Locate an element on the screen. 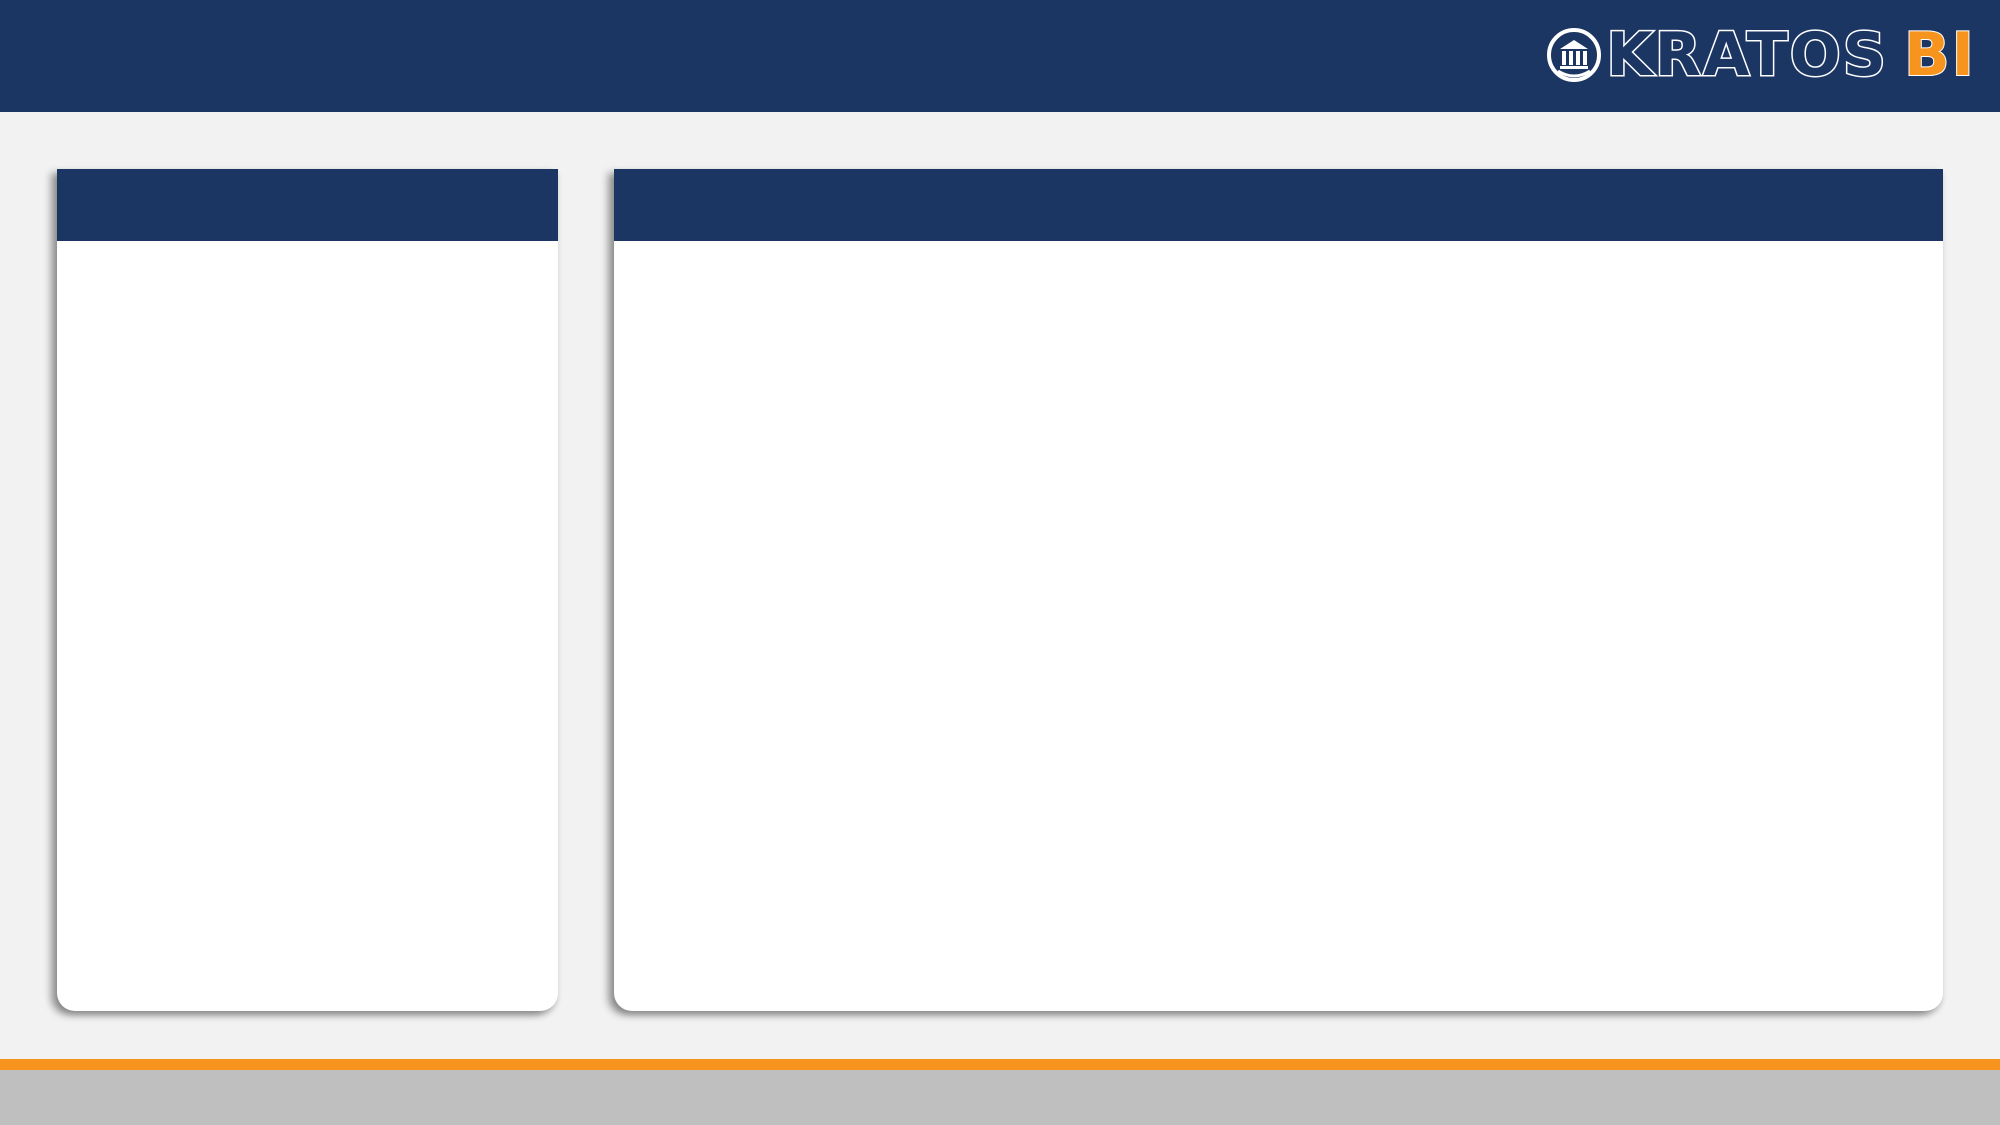 The height and width of the screenshot is (1125, 2000). main-panel-header is located at coordinates (1278, 205).